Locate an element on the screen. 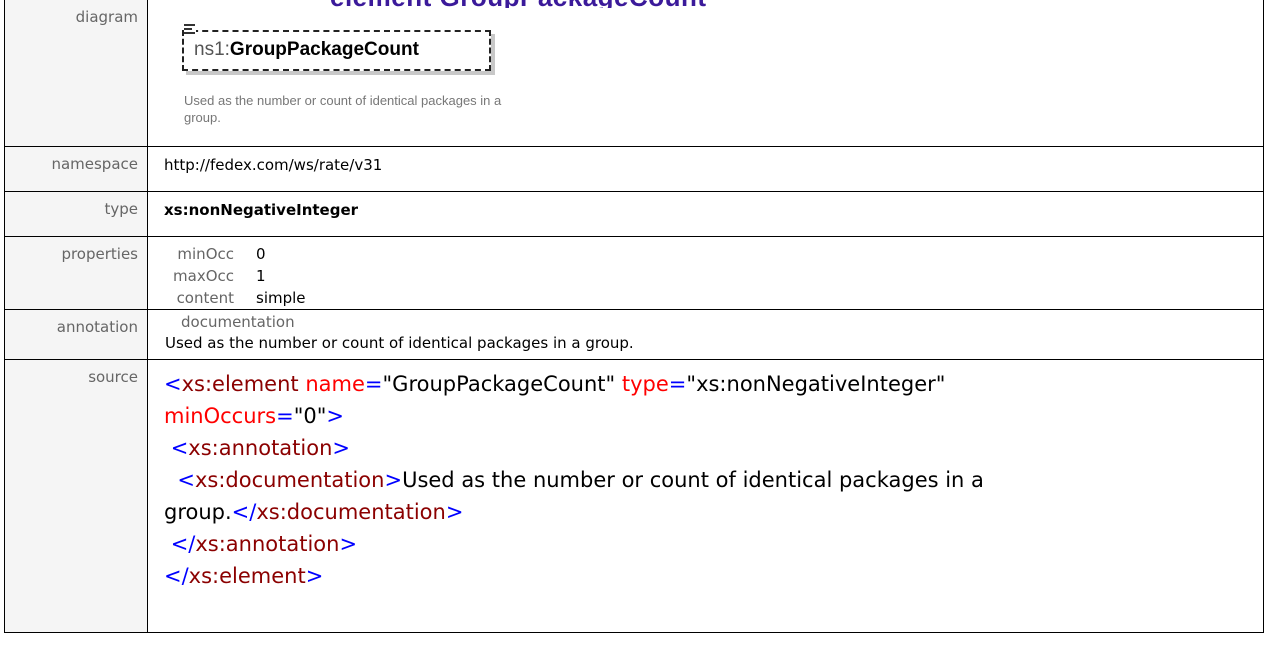 The height and width of the screenshot is (650, 1266). property-value: 1 is located at coordinates (261, 276).